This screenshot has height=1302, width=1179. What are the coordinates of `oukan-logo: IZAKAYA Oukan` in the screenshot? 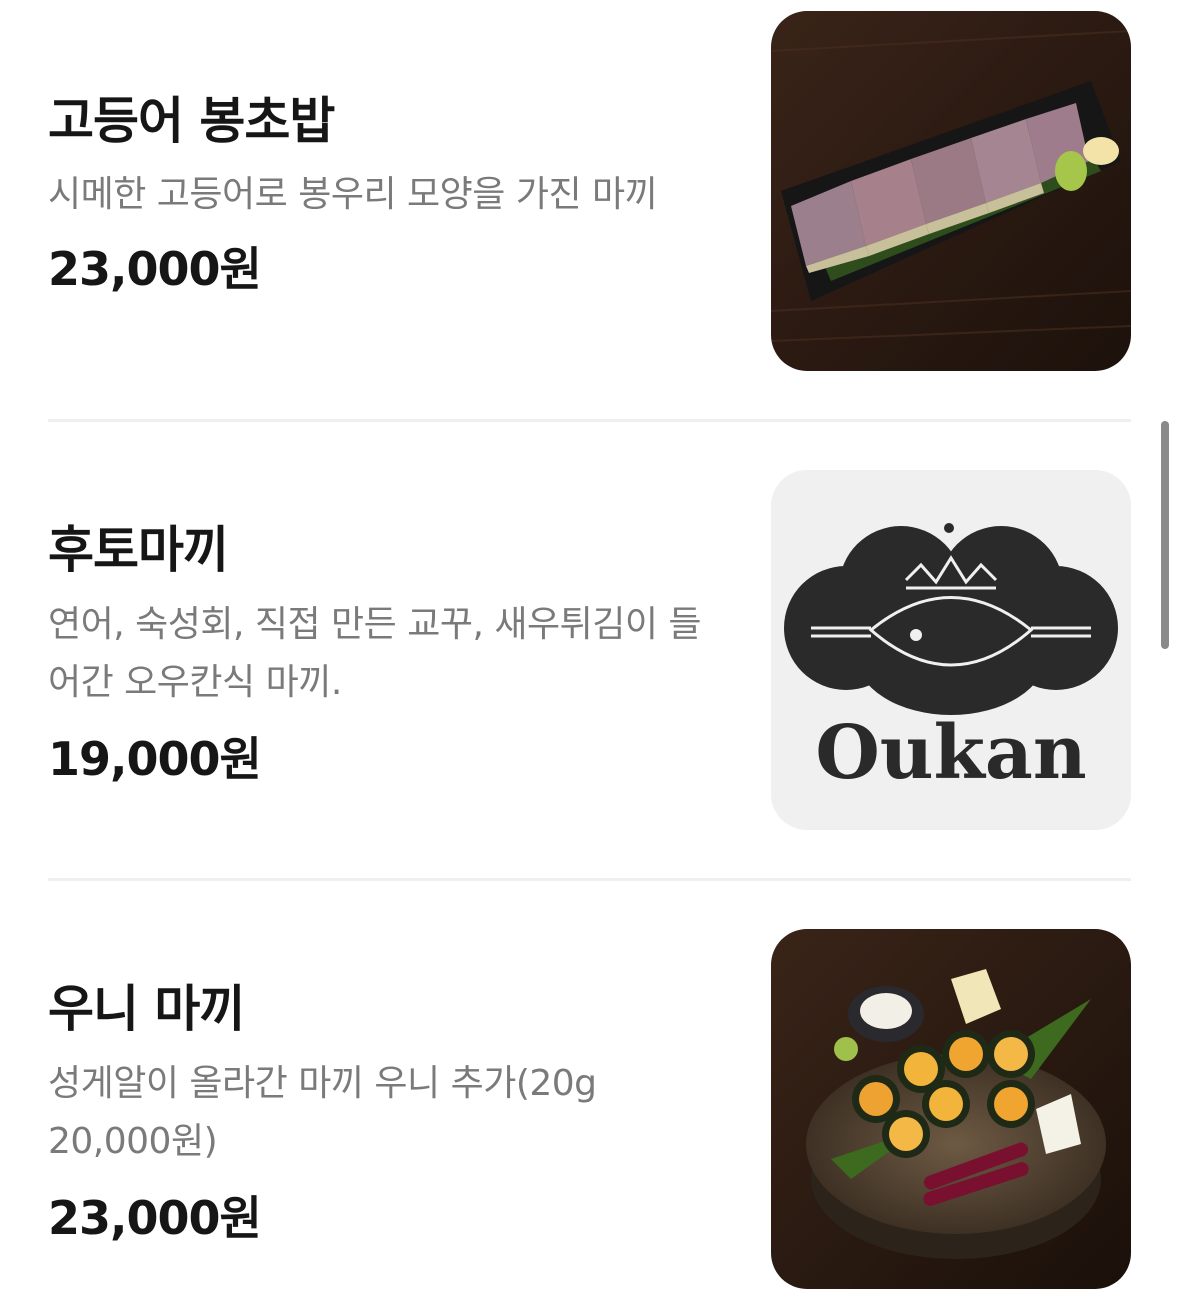 It's located at (951, 650).